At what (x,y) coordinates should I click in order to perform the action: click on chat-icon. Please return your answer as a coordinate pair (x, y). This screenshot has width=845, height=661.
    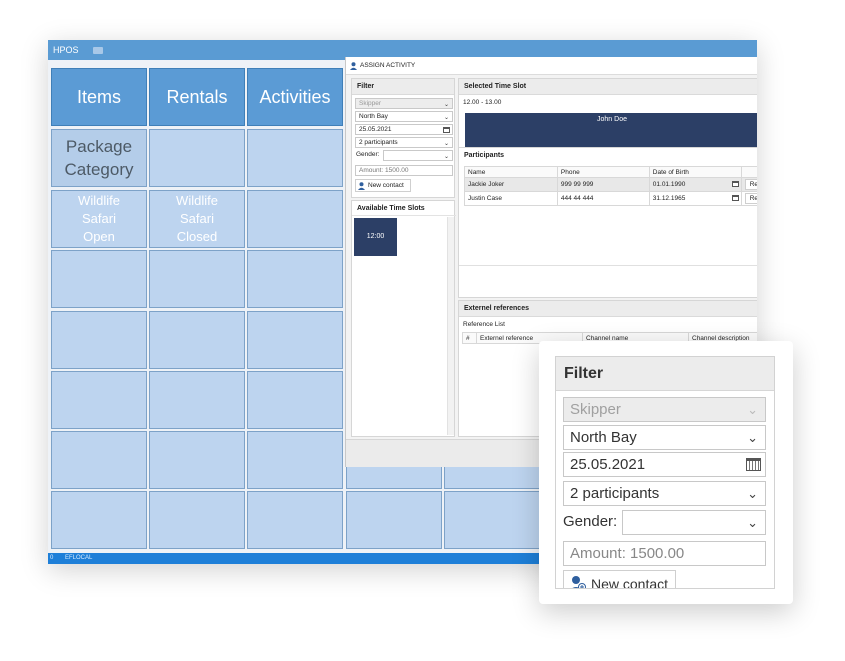
    Looking at the image, I should click on (98, 51).